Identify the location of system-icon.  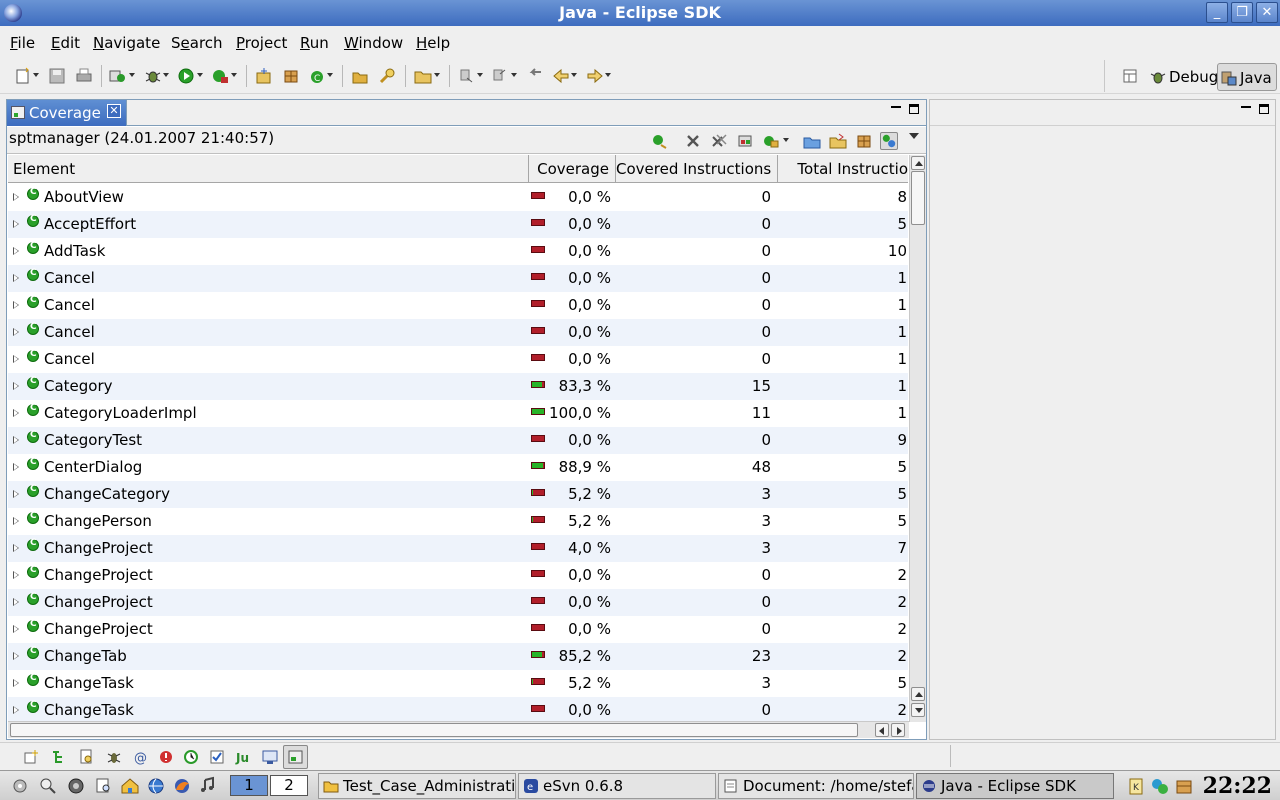
(76, 786).